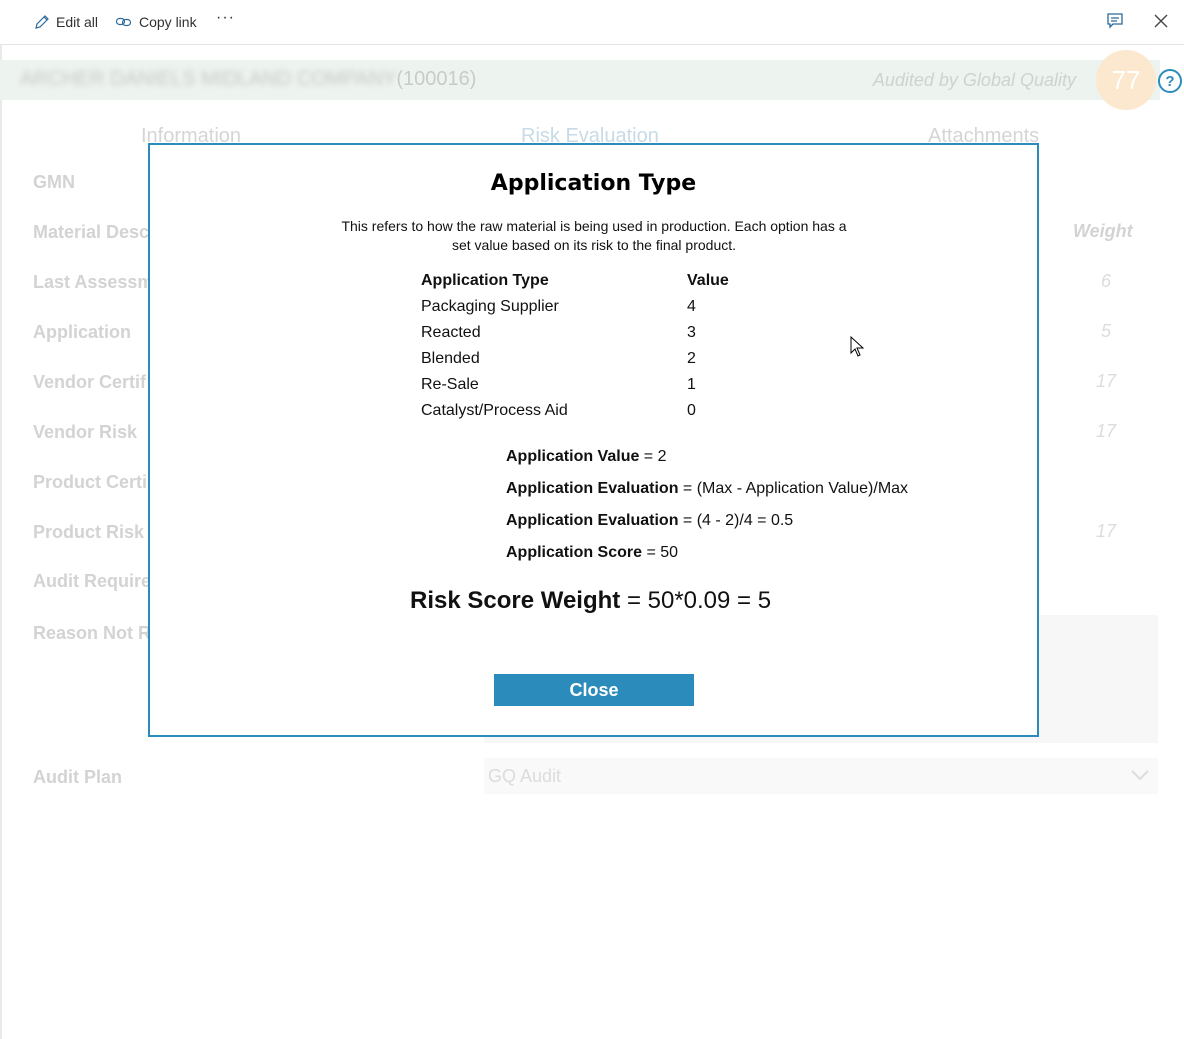 Image resolution: width=1184 pixels, height=1039 pixels. Describe the element at coordinates (490, 306) in the screenshot. I see `table-cell-type: Packaging Supplier` at that location.